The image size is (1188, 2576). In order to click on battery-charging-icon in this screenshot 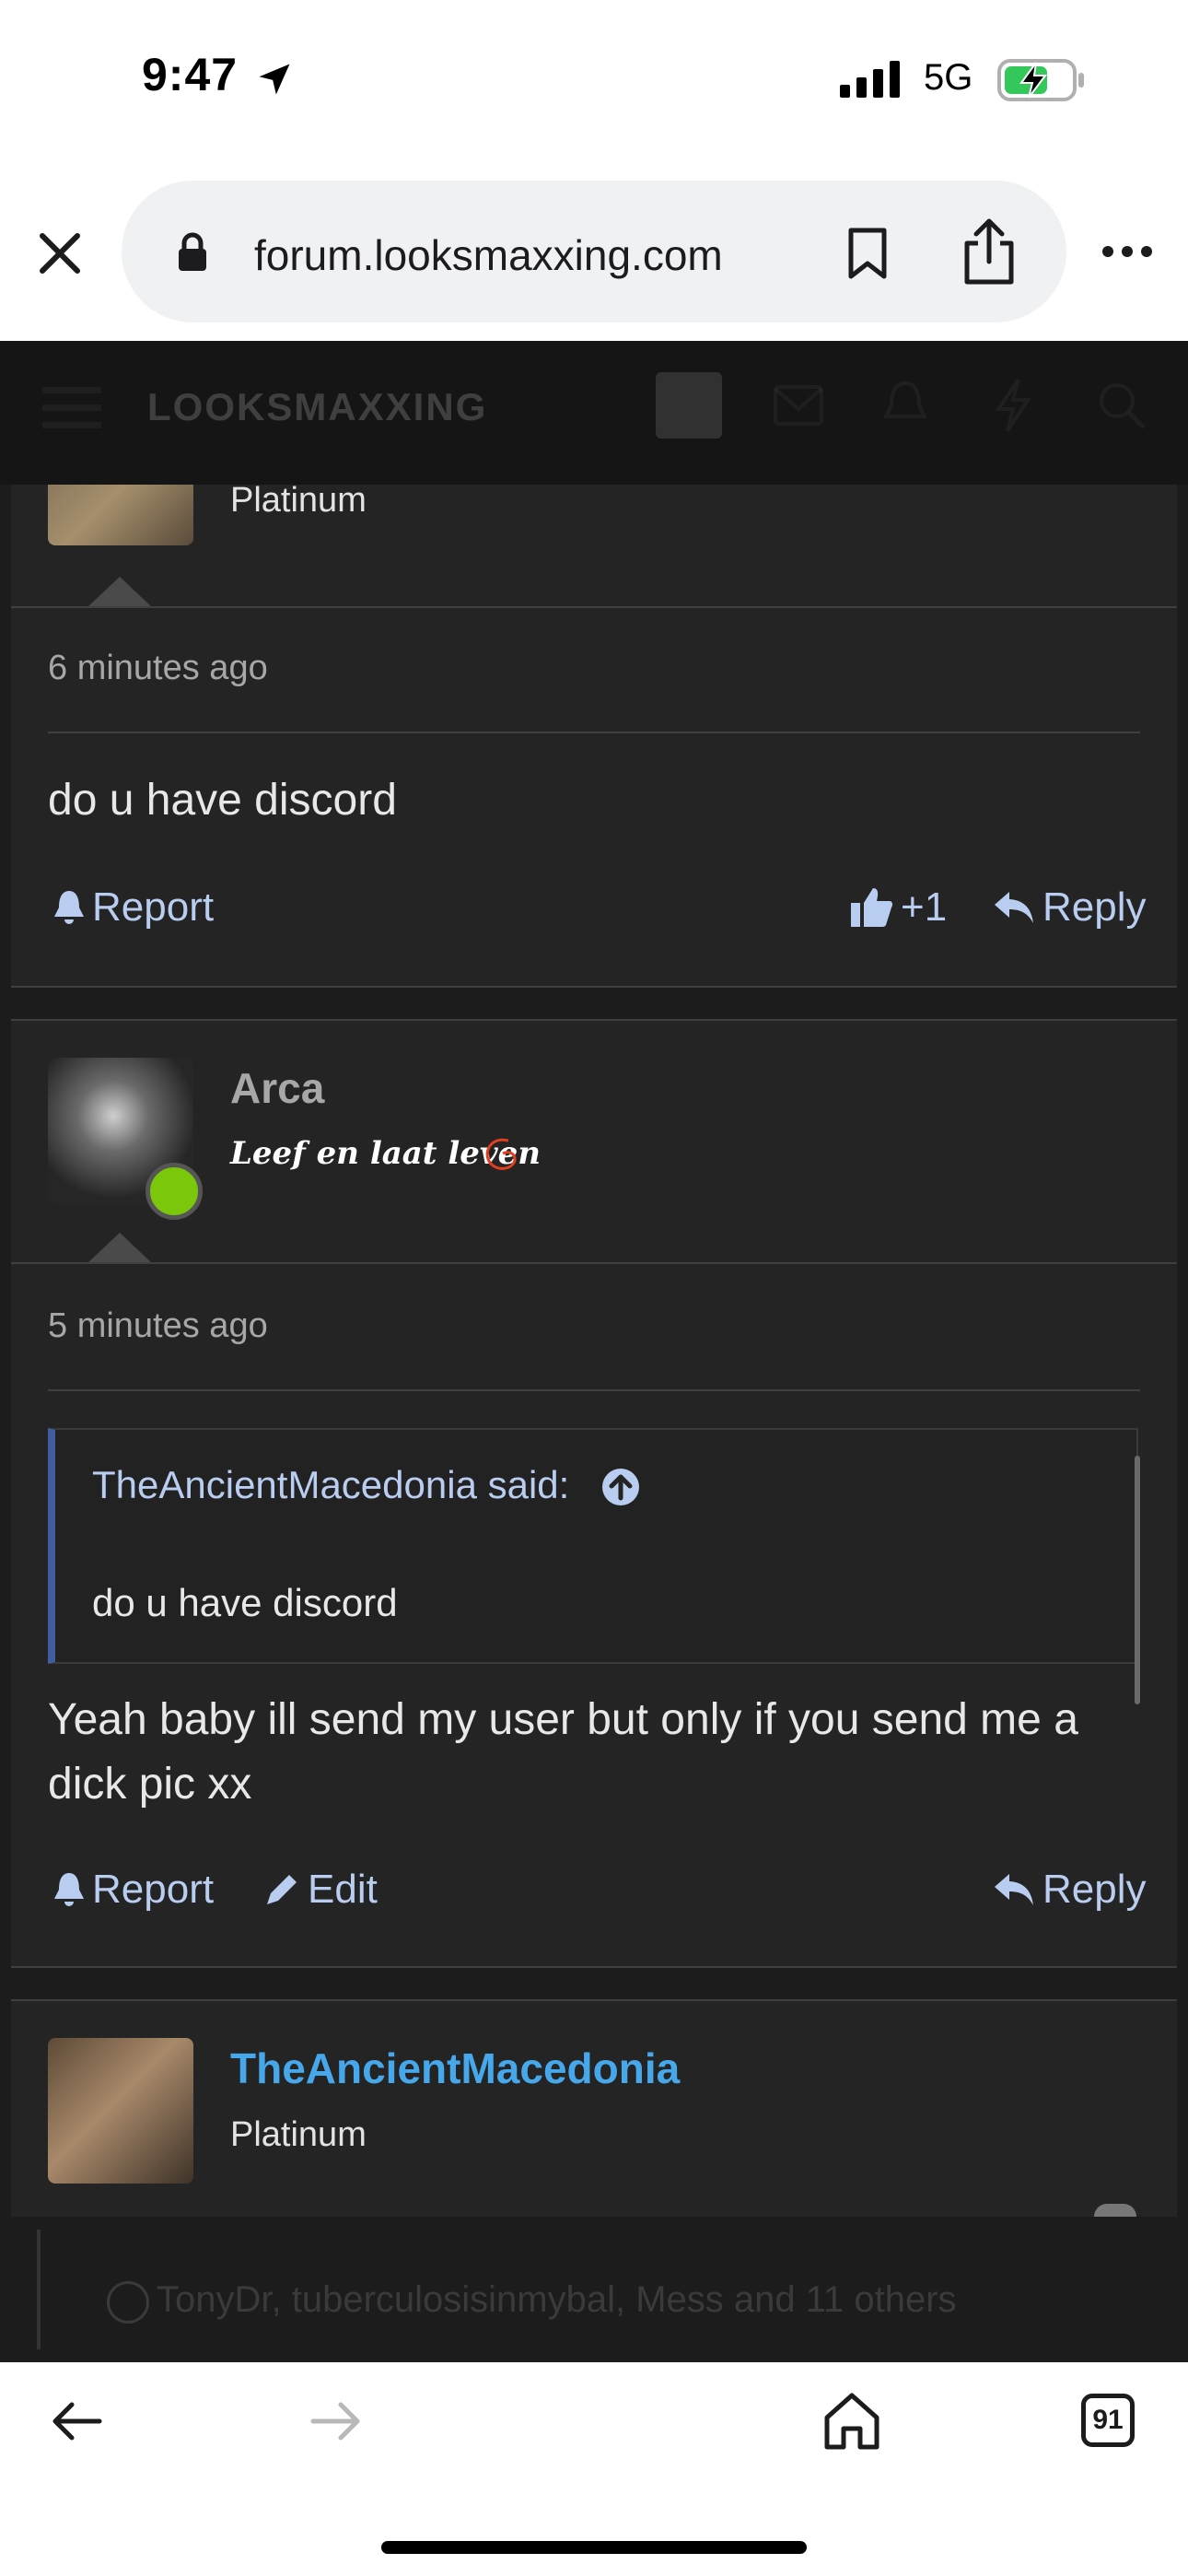, I will do `click(1040, 80)`.